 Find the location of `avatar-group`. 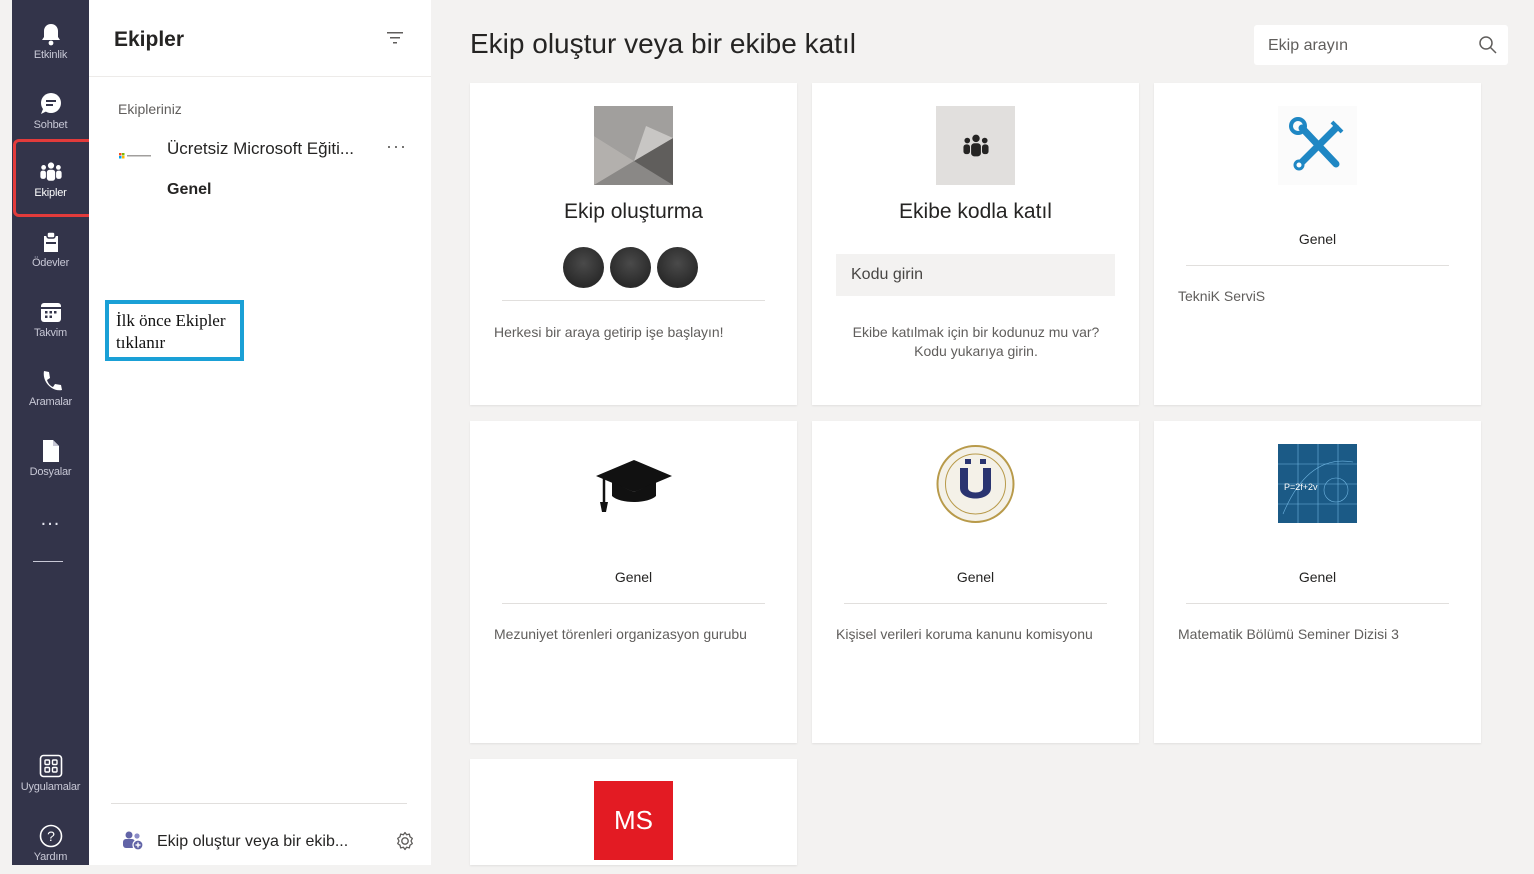

avatar-group is located at coordinates (630, 267).